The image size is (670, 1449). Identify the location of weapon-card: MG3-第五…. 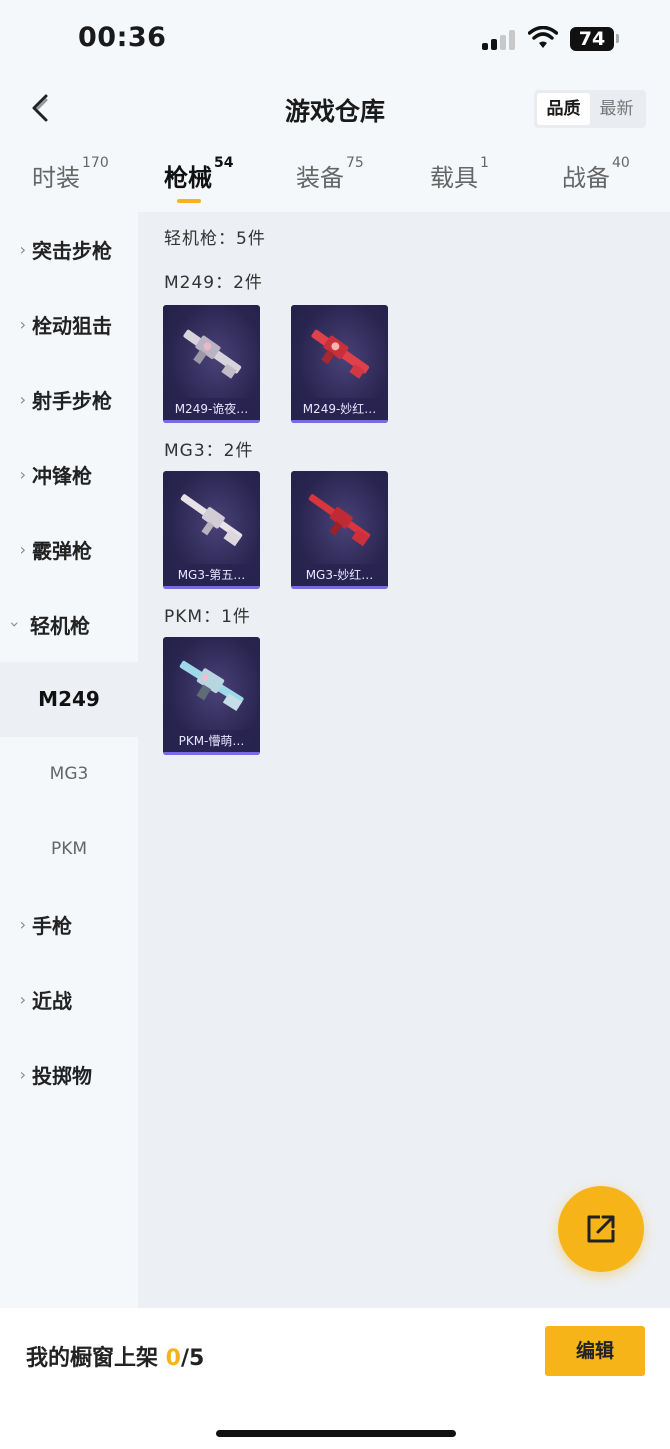
(211, 530).